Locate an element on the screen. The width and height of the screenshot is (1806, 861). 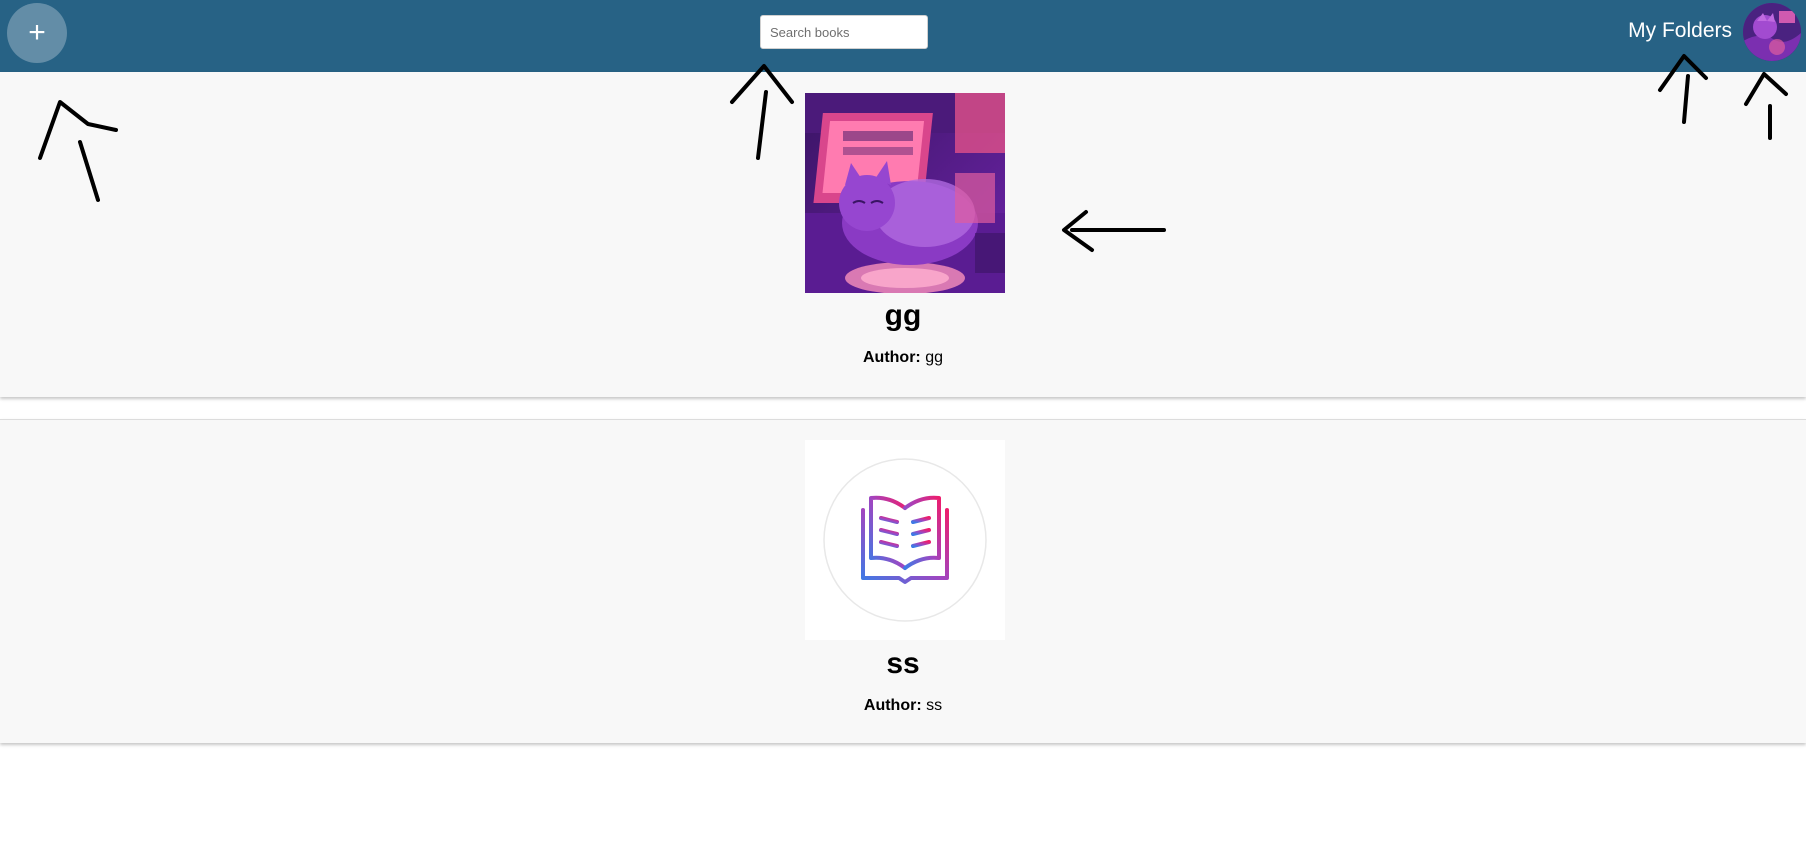
search-input is located at coordinates (844, 32).